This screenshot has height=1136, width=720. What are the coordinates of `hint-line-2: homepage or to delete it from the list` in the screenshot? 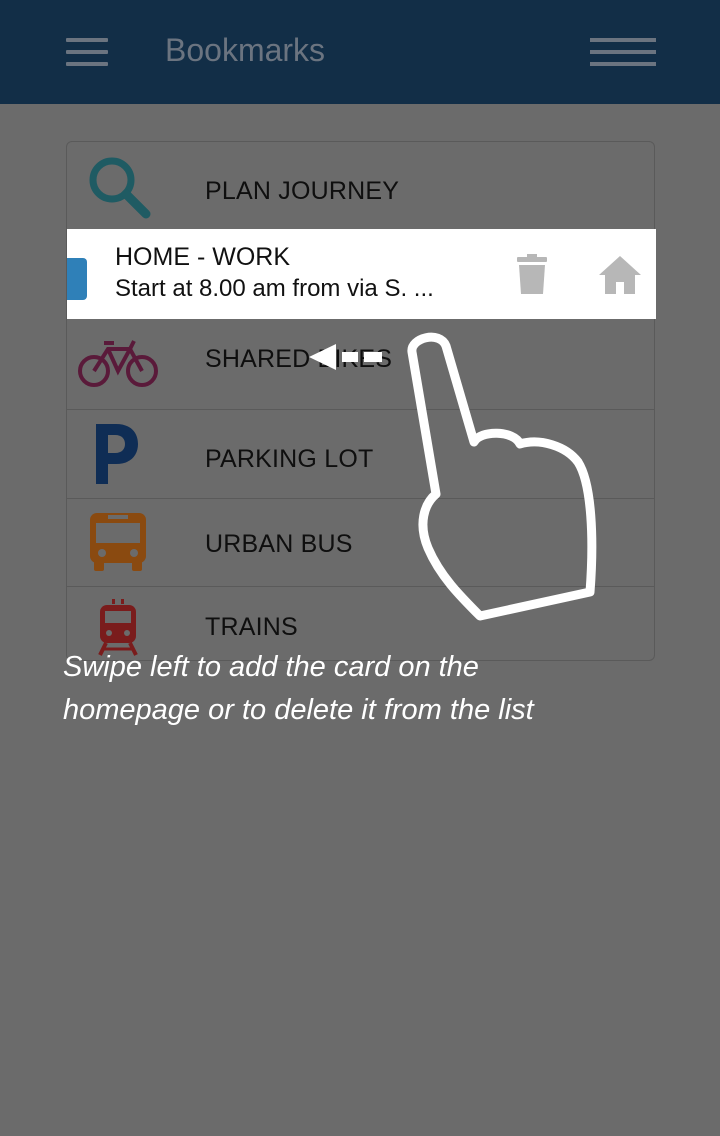 It's located at (298, 710).